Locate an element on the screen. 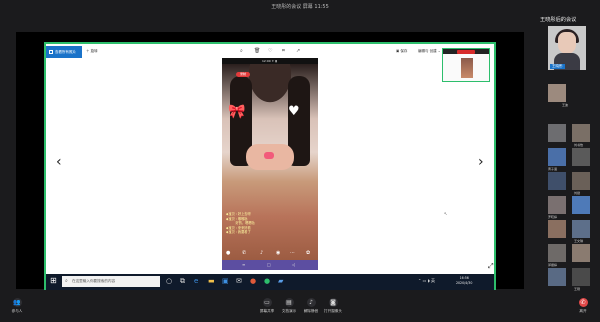  screen-share-icon: ▭ is located at coordinates (267, 302).